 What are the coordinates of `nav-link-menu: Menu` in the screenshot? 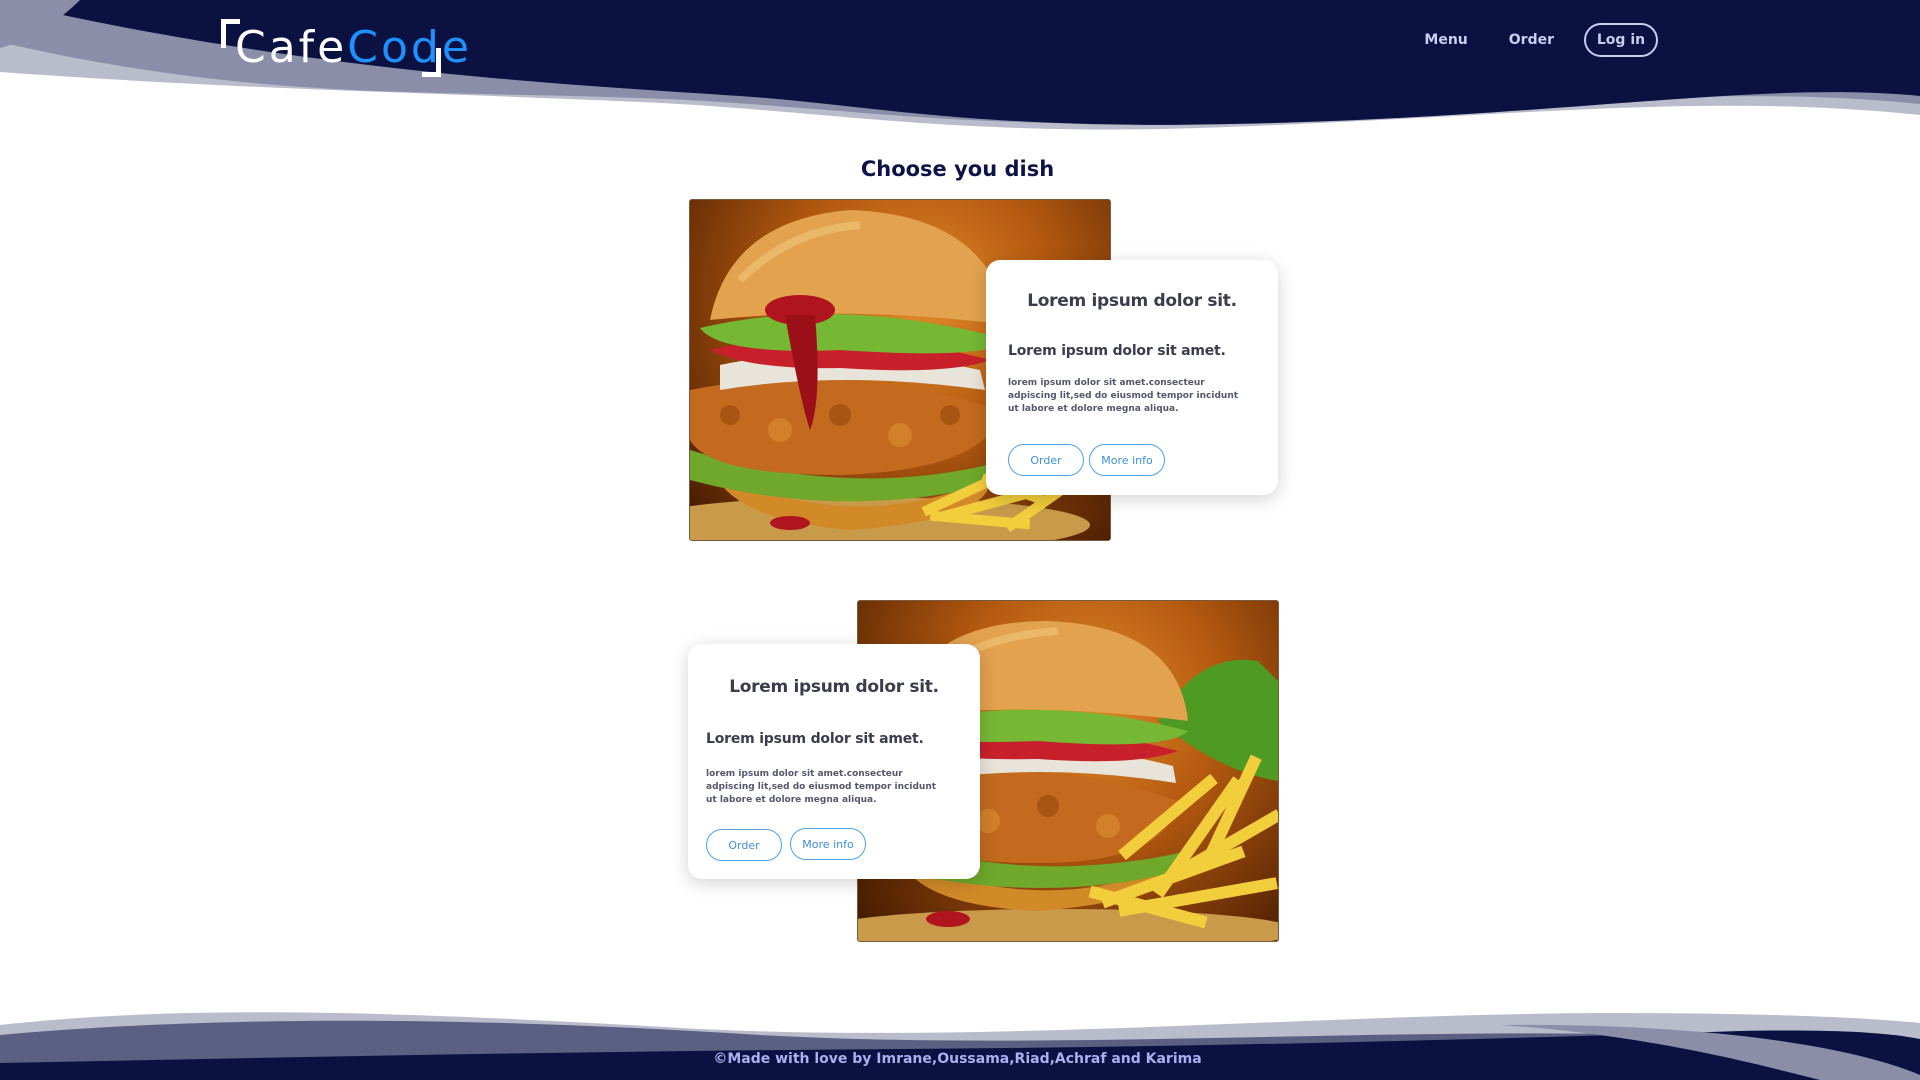 It's located at (1445, 40).